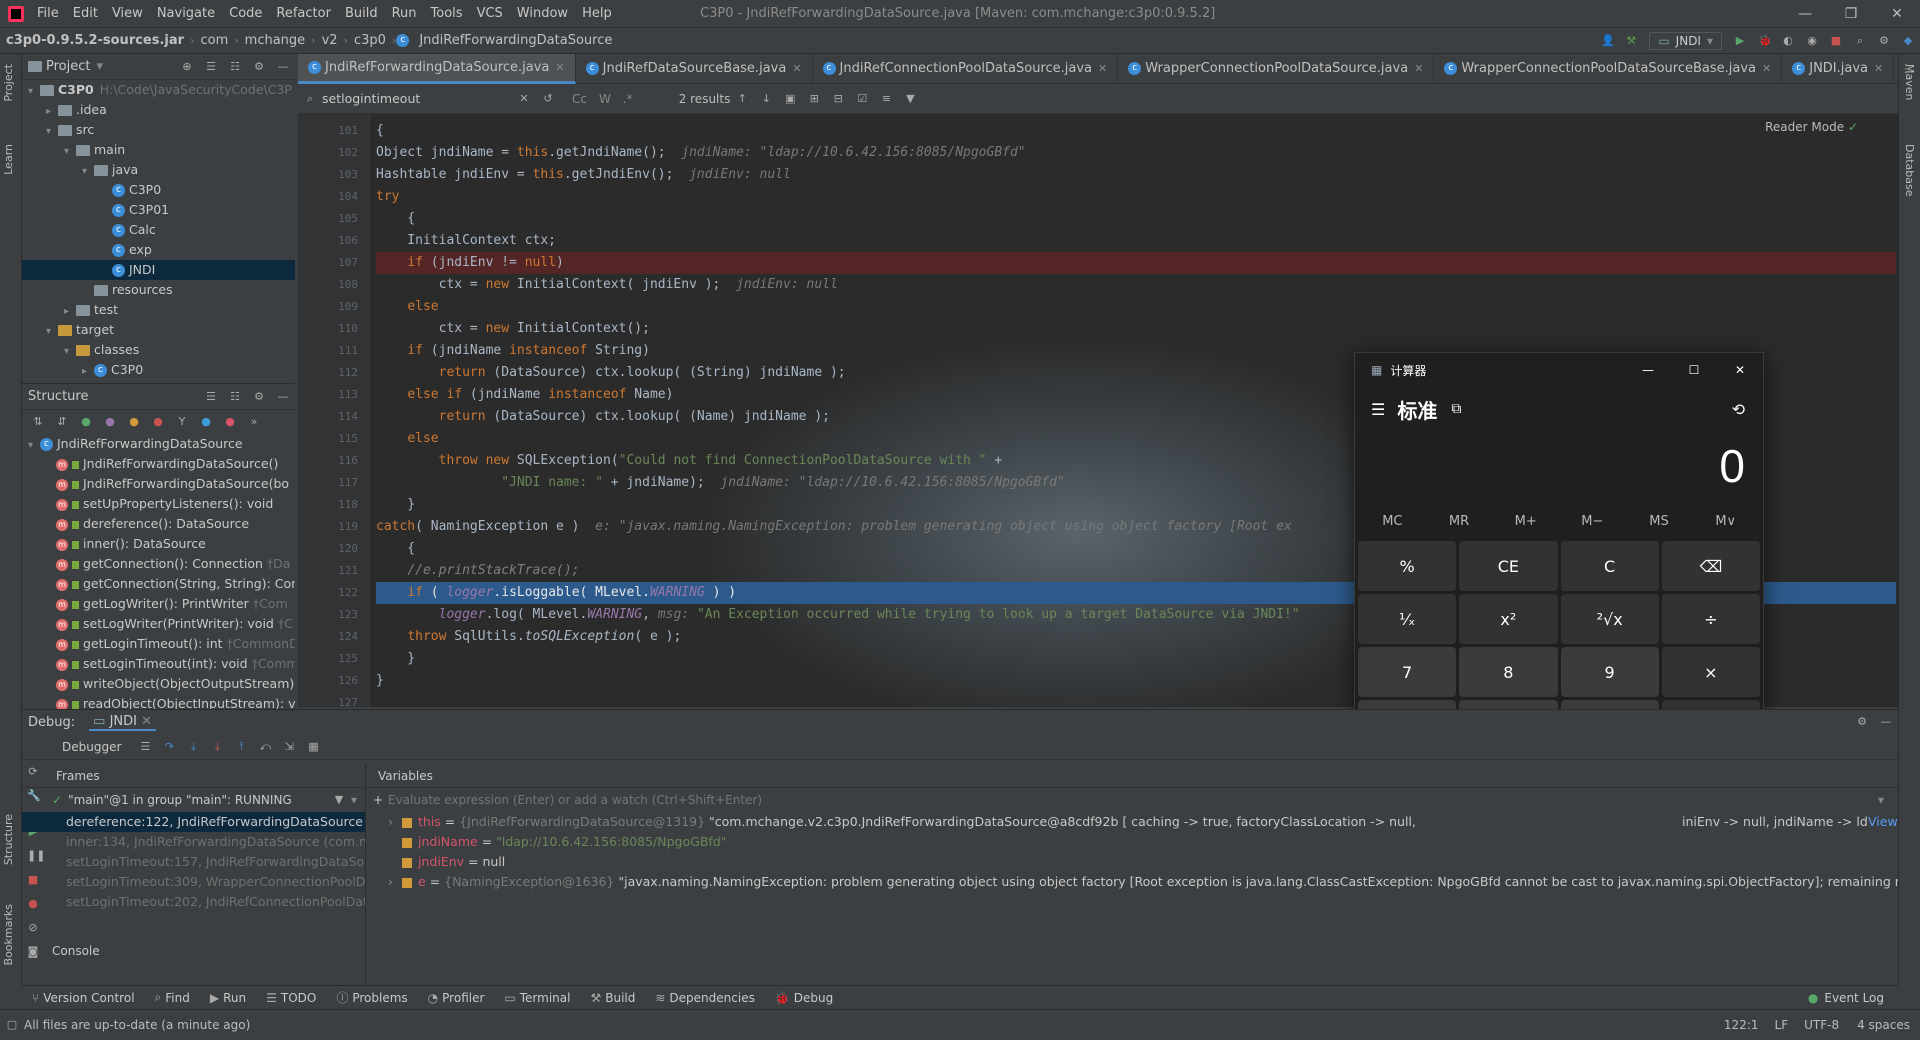  What do you see at coordinates (1710, 566) in the screenshot?
I see `calc-key: ⌫` at bounding box center [1710, 566].